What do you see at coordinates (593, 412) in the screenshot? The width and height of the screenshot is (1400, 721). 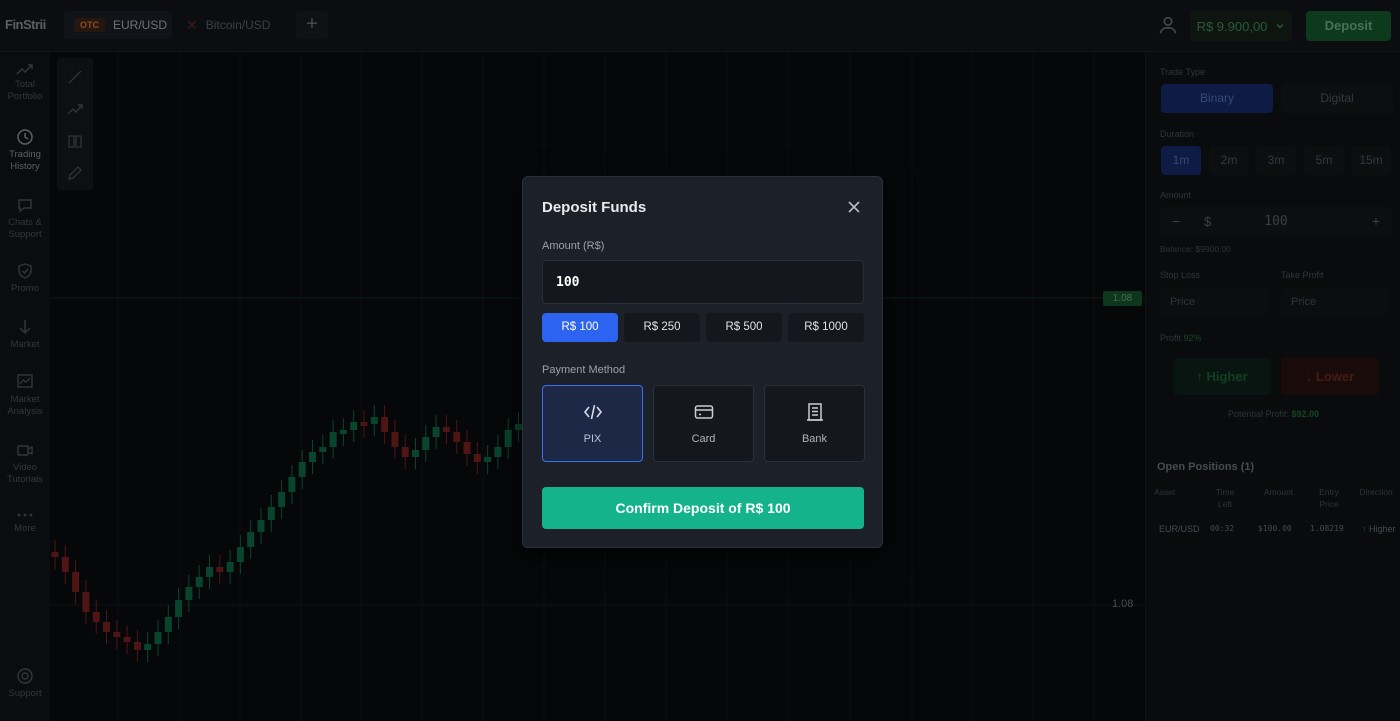 I see `pix-code-icon` at bounding box center [593, 412].